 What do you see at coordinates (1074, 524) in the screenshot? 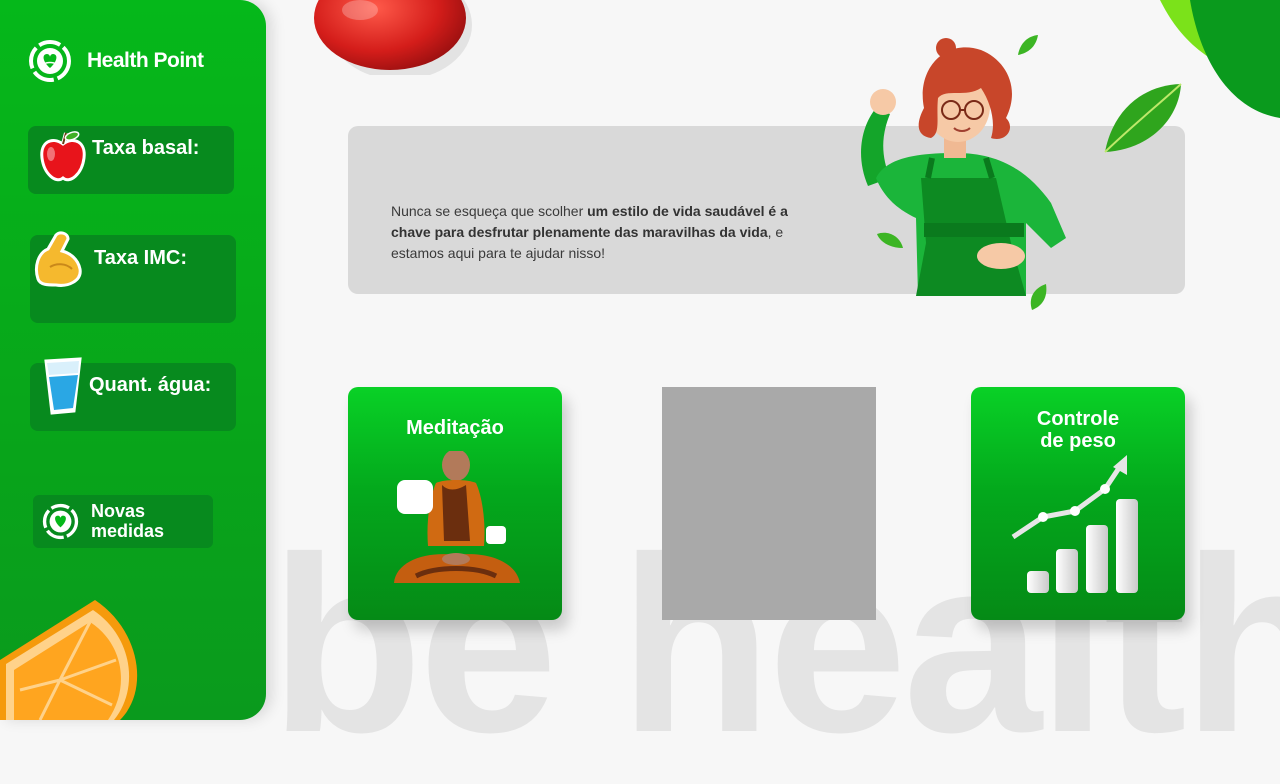
I see `growth-chart-icon` at bounding box center [1074, 524].